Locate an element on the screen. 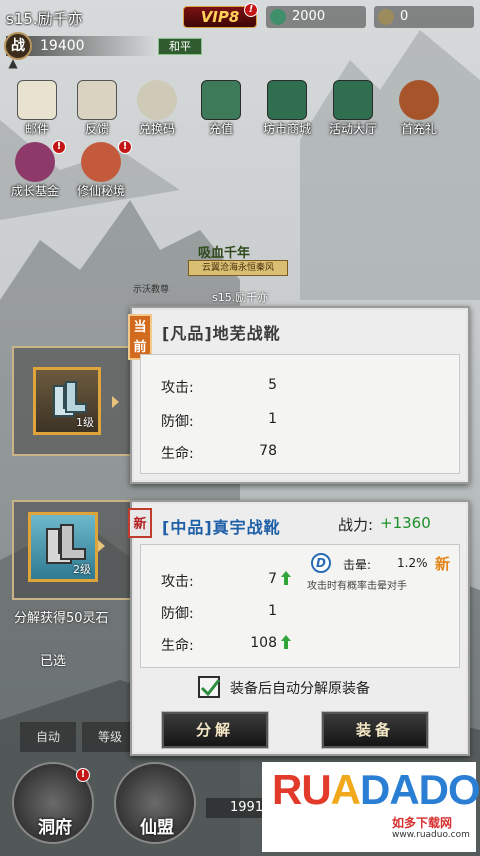  coin-value: 1991 is located at coordinates (247, 807).